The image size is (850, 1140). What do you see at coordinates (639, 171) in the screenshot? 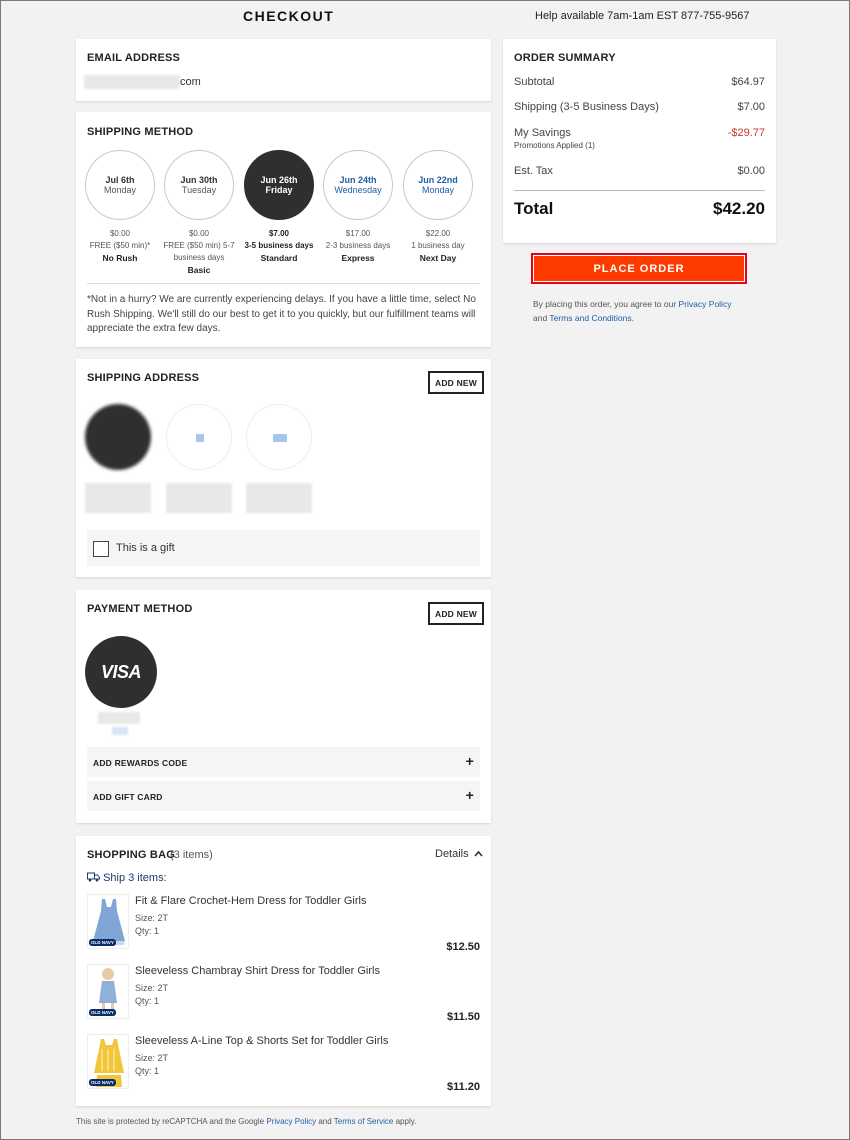
I see `tax-row: Est. Tax $0.00` at bounding box center [639, 171].